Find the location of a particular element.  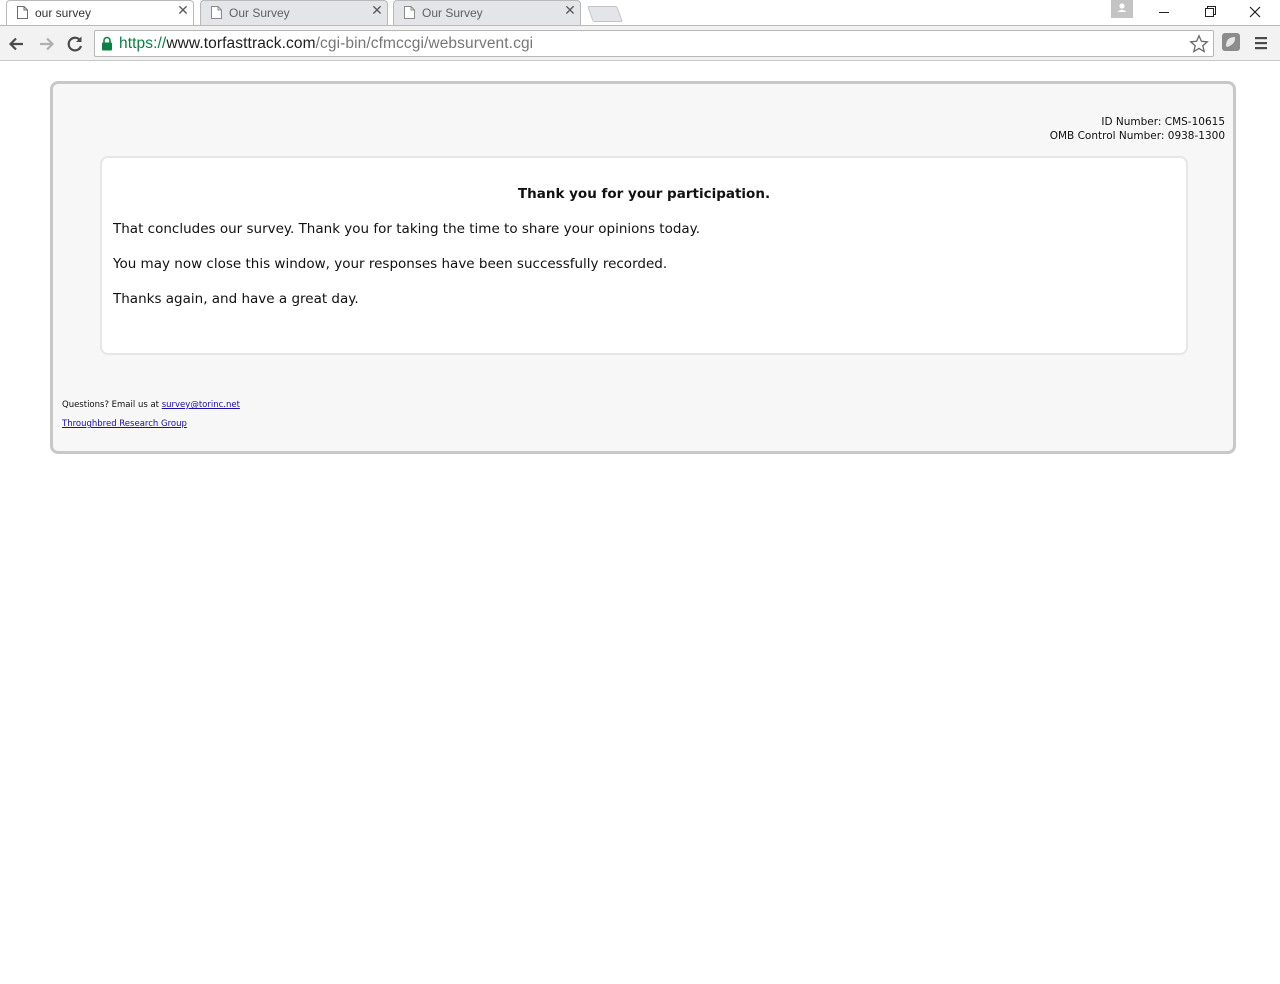

url-scheme: https:// is located at coordinates (143, 43).